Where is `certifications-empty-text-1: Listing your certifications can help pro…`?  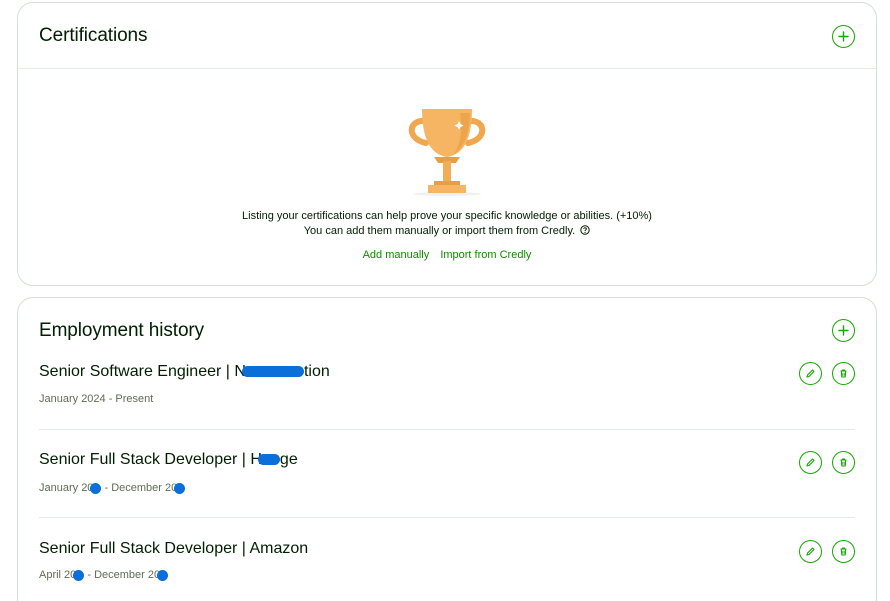 certifications-empty-text-1: Listing your certifications can help pro… is located at coordinates (447, 216).